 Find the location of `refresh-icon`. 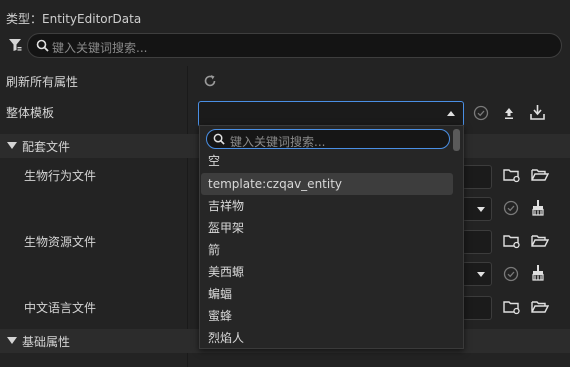

refresh-icon is located at coordinates (210, 81).